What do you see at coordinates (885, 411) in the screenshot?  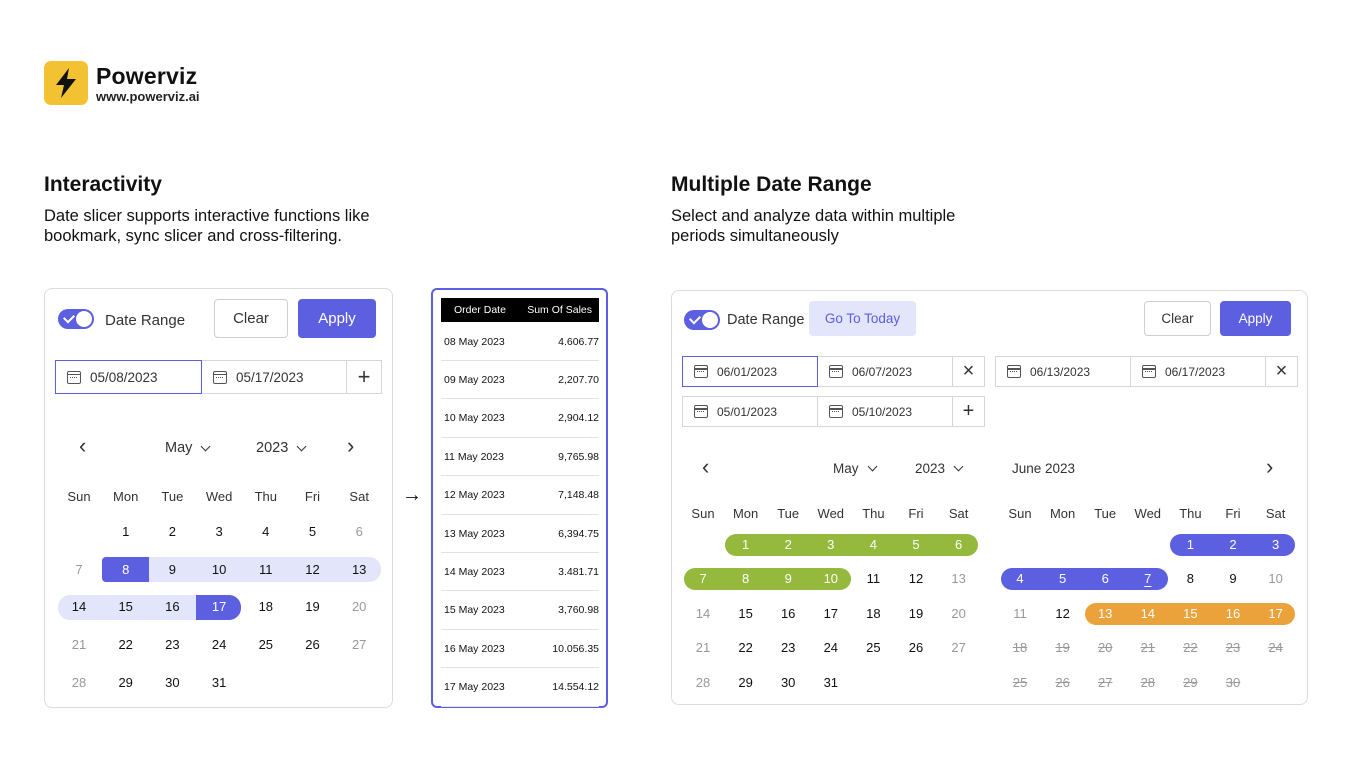 I see `range3-end-field: 05/10/2023` at bounding box center [885, 411].